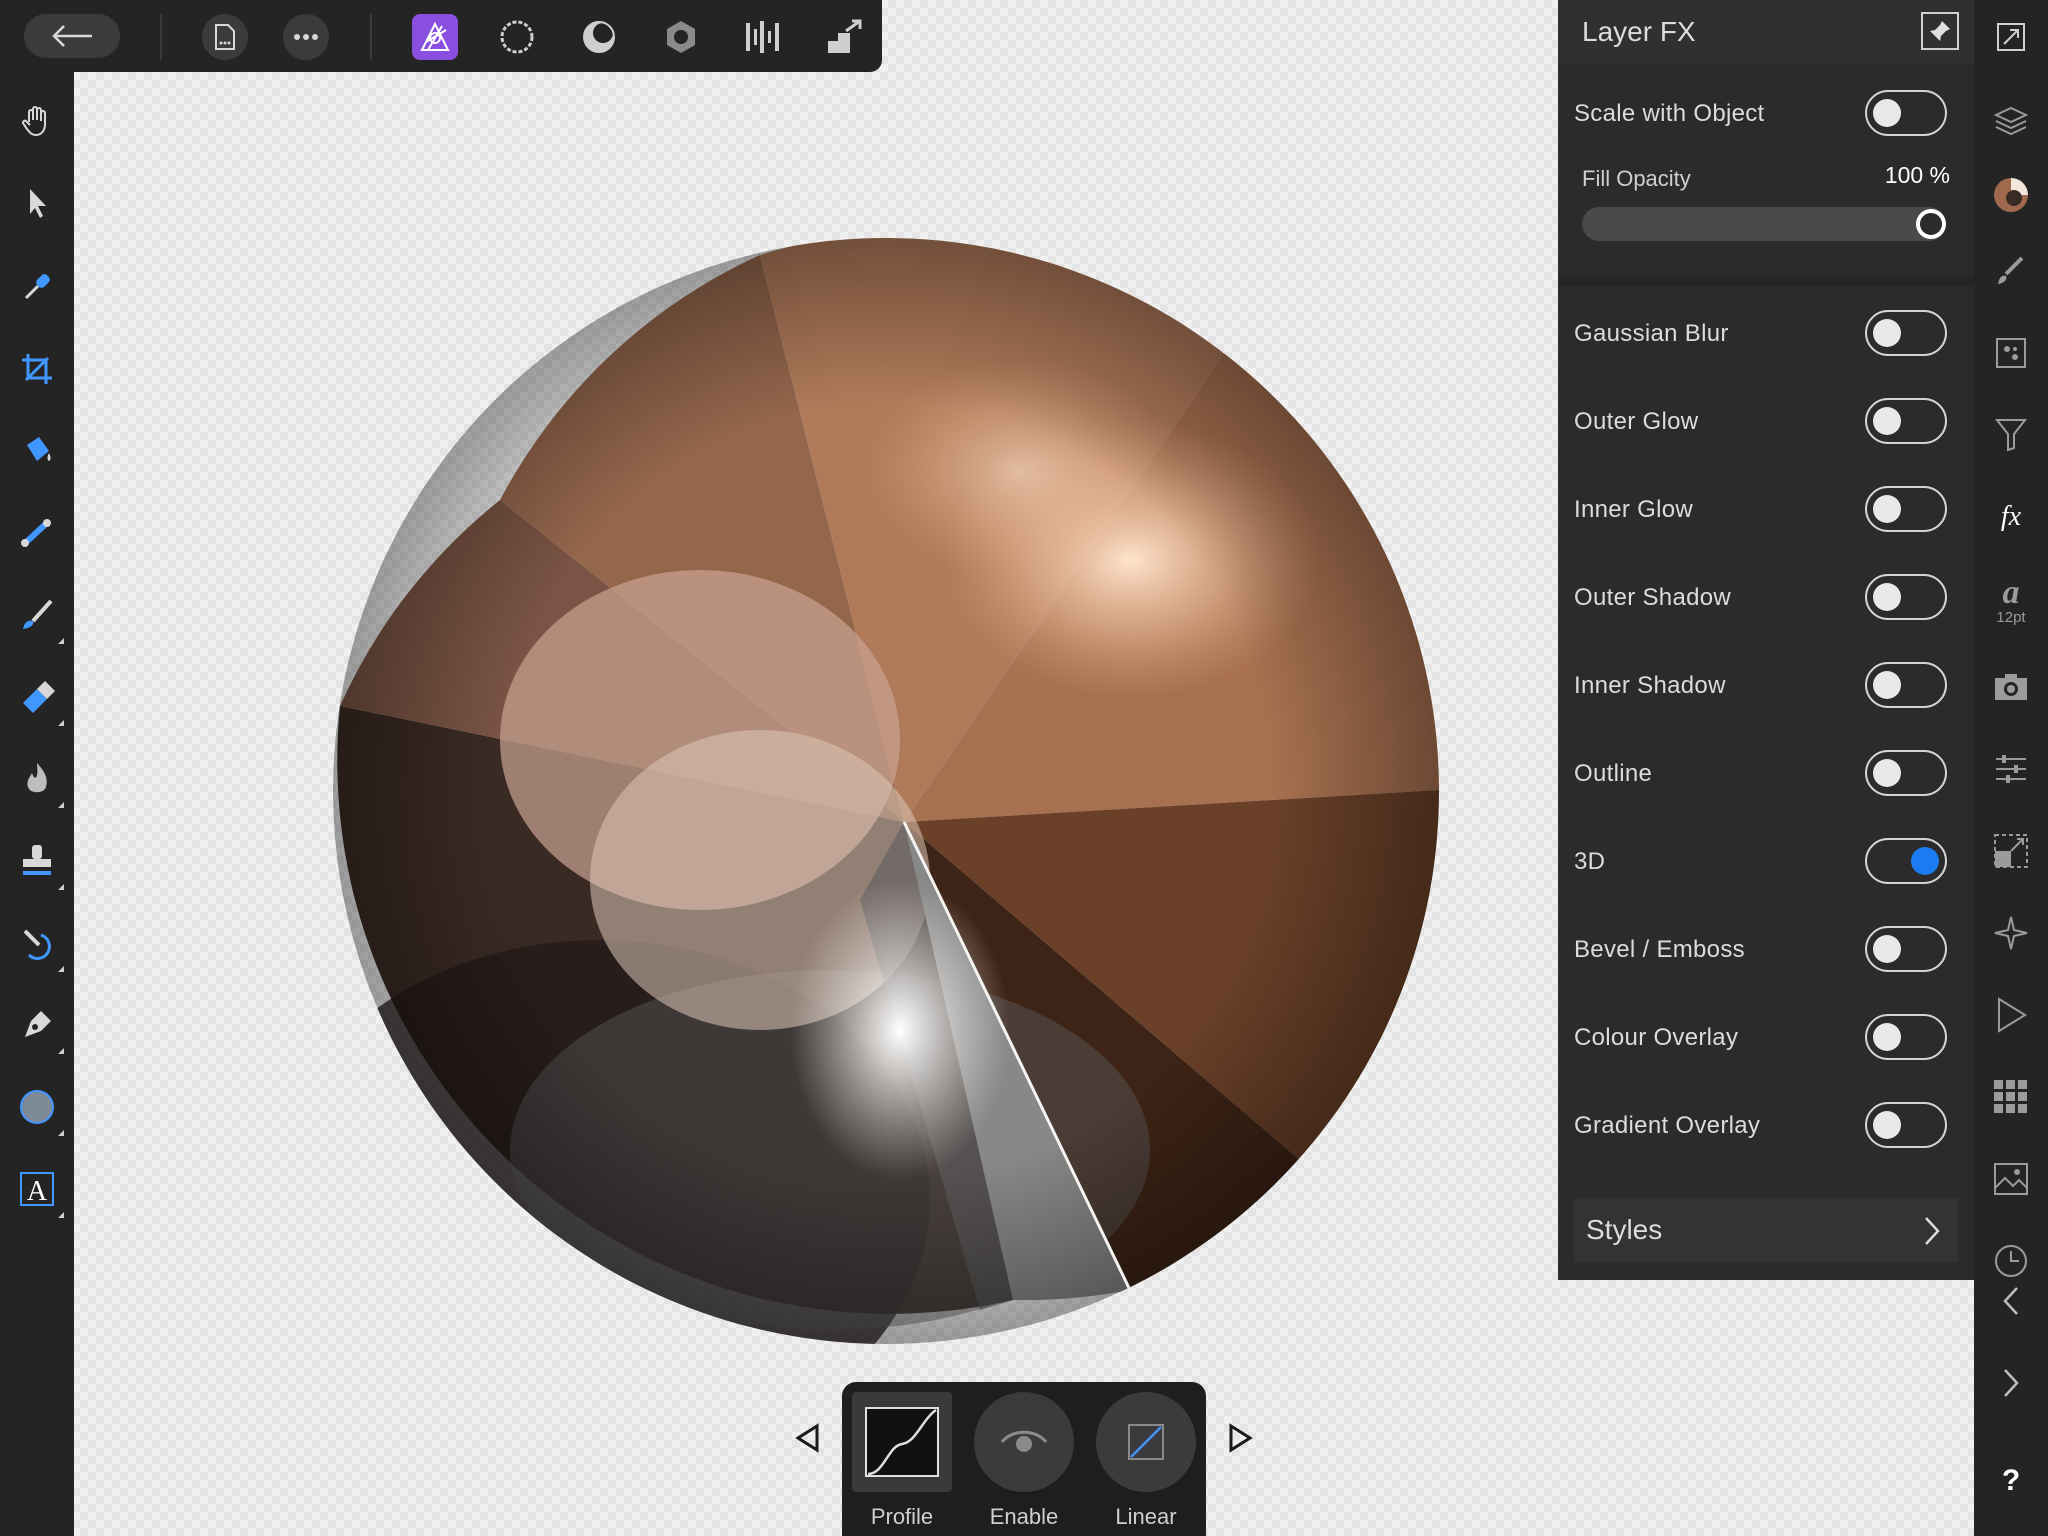 The image size is (2048, 1536). I want to click on inner-glow-toggle, so click(1906, 509).